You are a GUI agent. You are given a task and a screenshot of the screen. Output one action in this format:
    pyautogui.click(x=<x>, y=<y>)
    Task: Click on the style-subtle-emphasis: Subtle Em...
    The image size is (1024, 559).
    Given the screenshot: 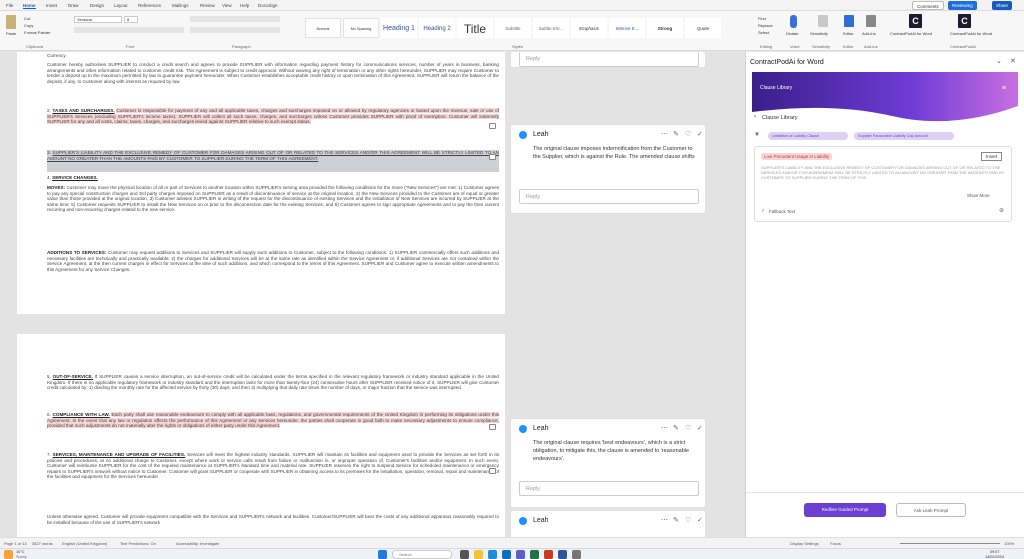 What is the action you would take?
    pyautogui.click(x=551, y=28)
    